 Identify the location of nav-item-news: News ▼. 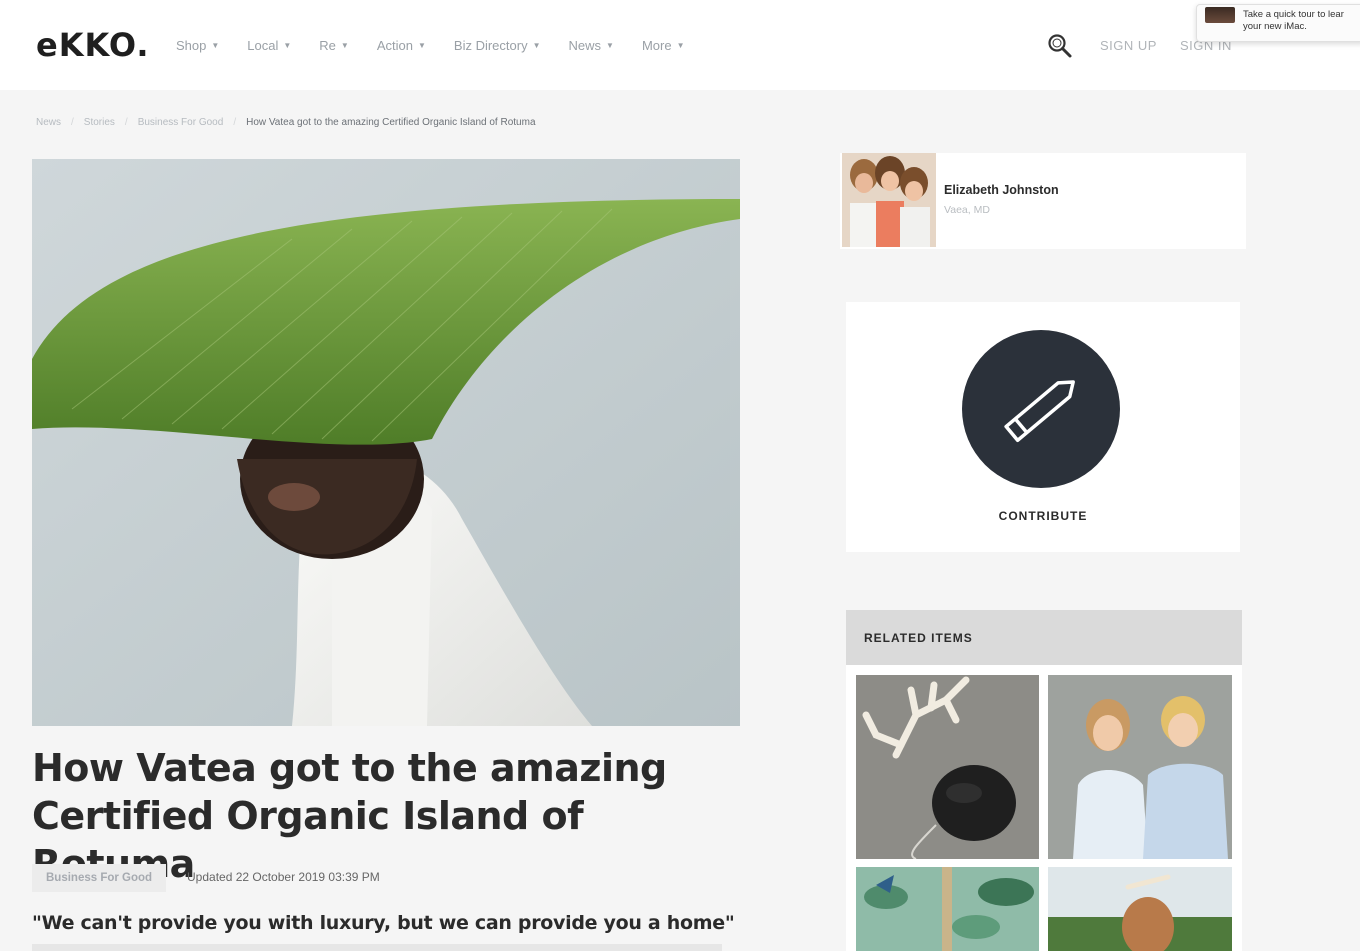
(591, 45).